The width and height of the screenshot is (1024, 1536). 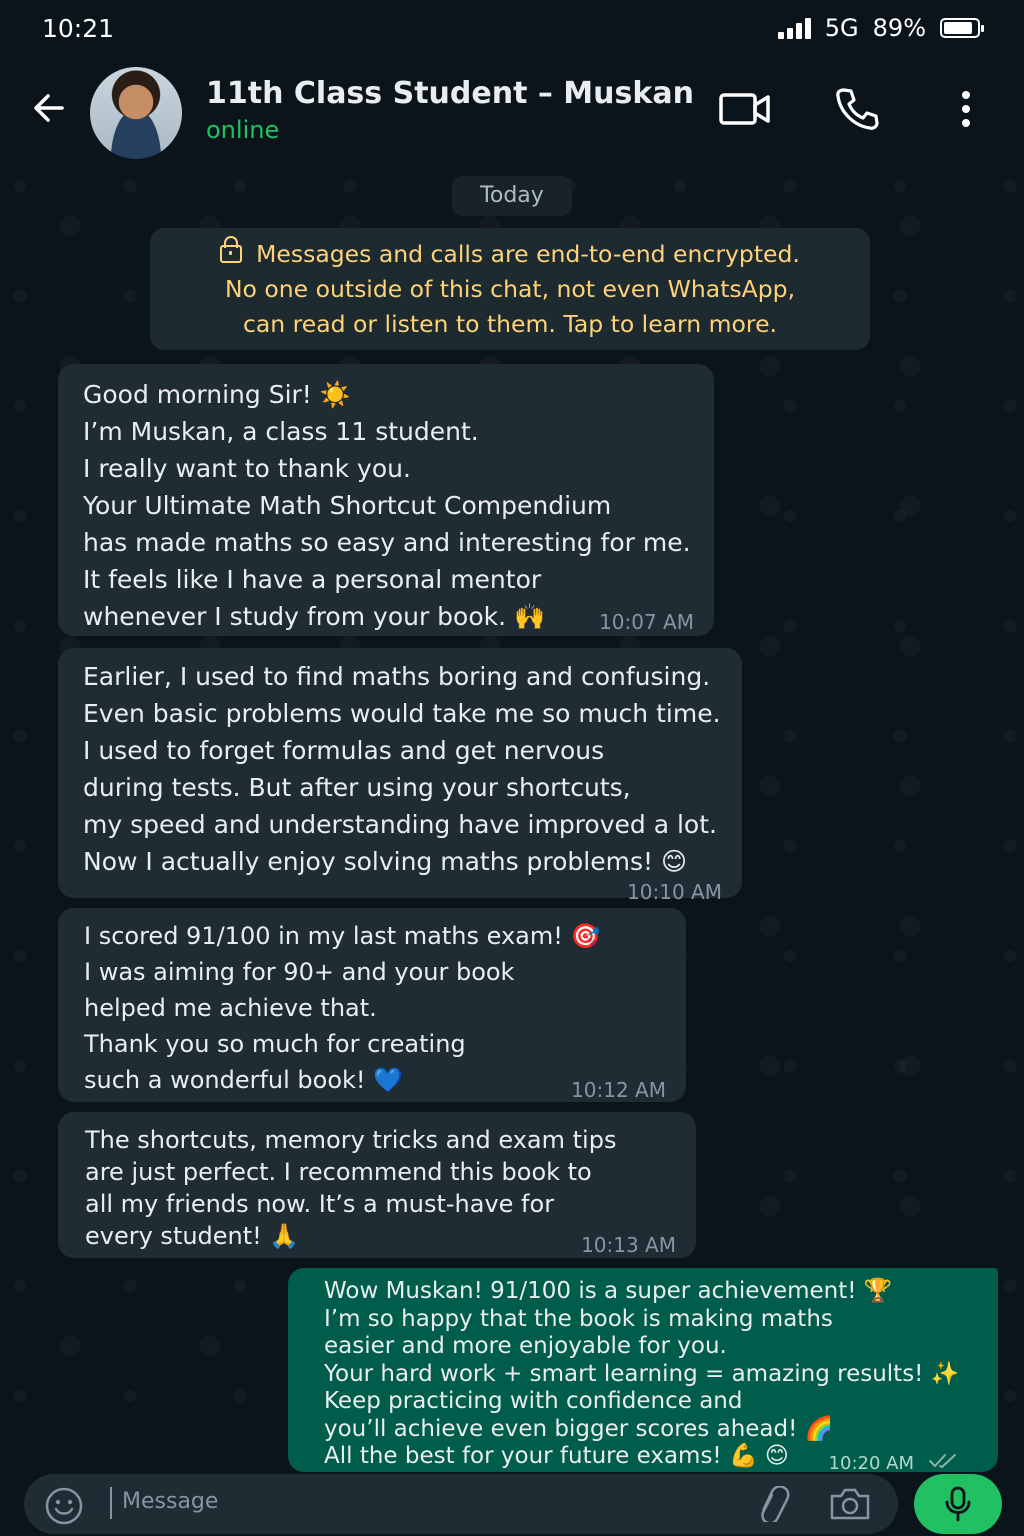 I want to click on message-line: Your Ultimate Math Shortcut Compendium, so click(x=347, y=505).